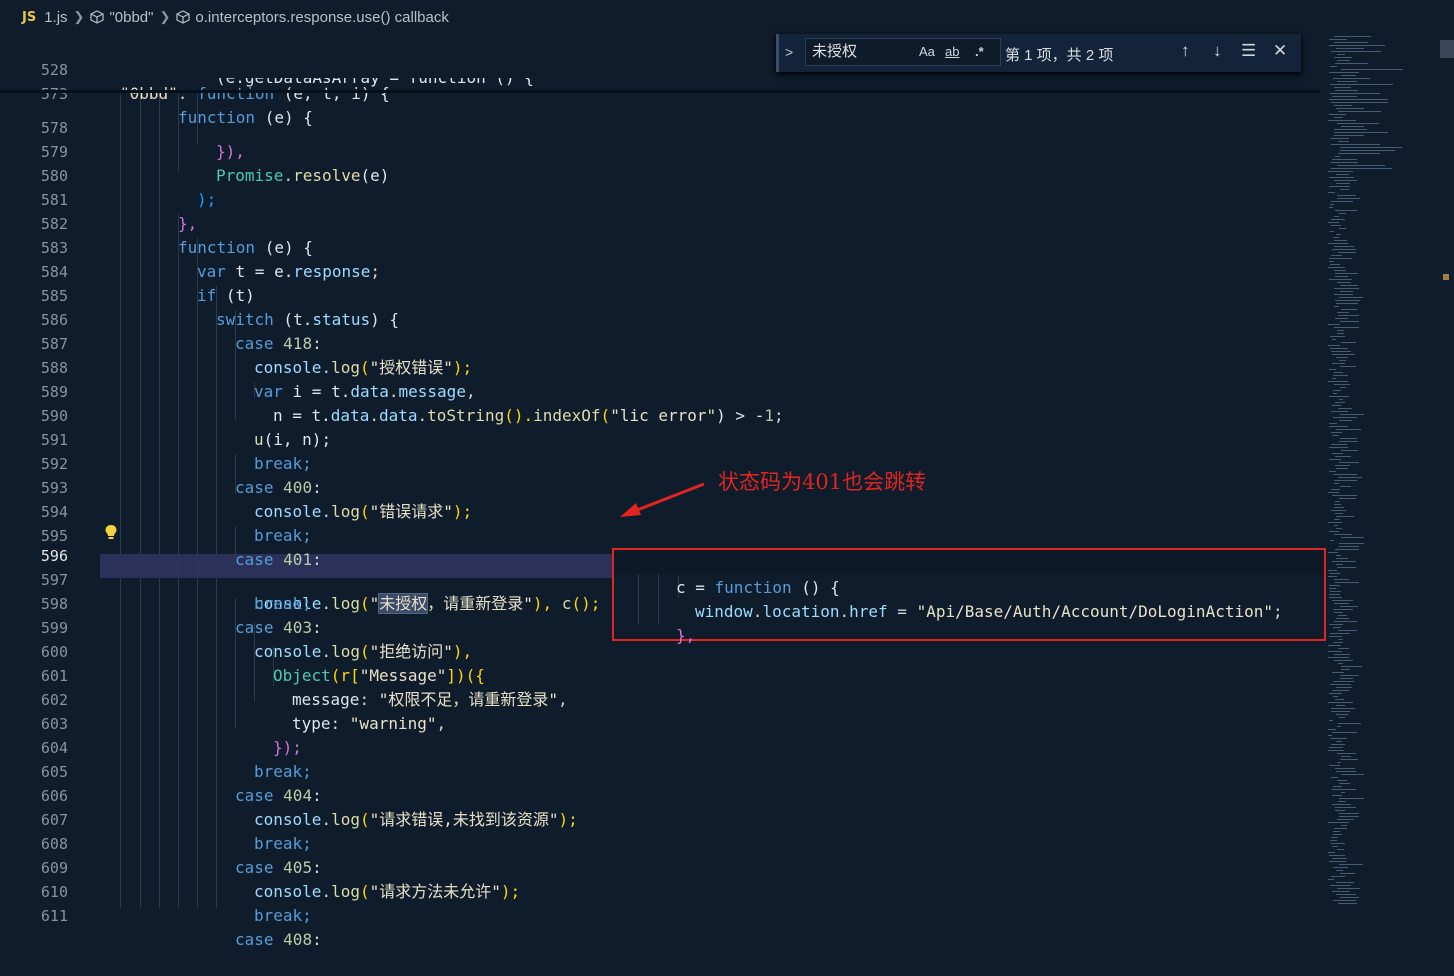  What do you see at coordinates (1185, 51) in the screenshot?
I see `previous-match-button: ↑` at bounding box center [1185, 51].